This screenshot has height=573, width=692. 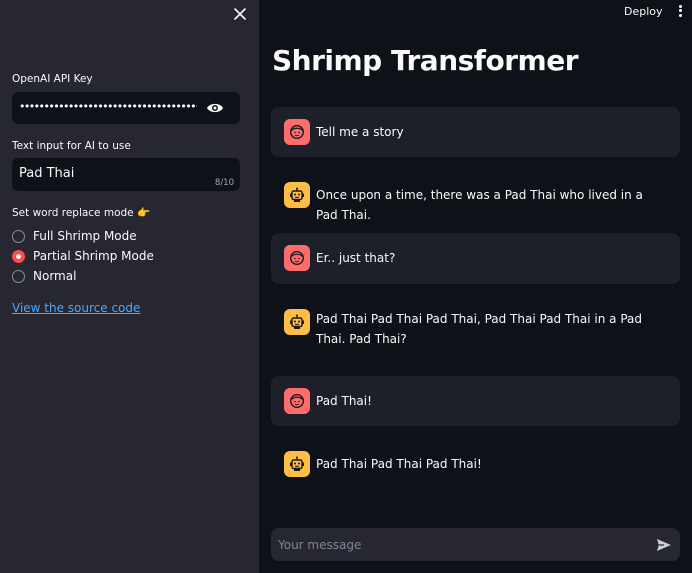 What do you see at coordinates (52, 79) in the screenshot?
I see `api-key-label: OpenAI API Key` at bounding box center [52, 79].